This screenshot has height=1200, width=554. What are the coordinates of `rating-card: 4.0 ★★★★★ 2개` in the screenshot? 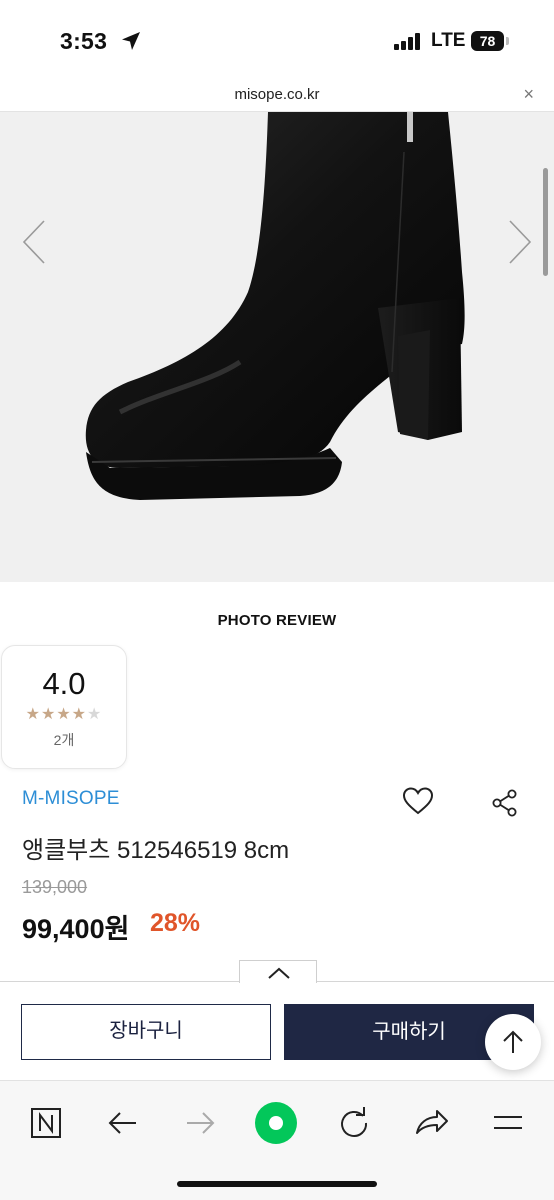 It's located at (64, 707).